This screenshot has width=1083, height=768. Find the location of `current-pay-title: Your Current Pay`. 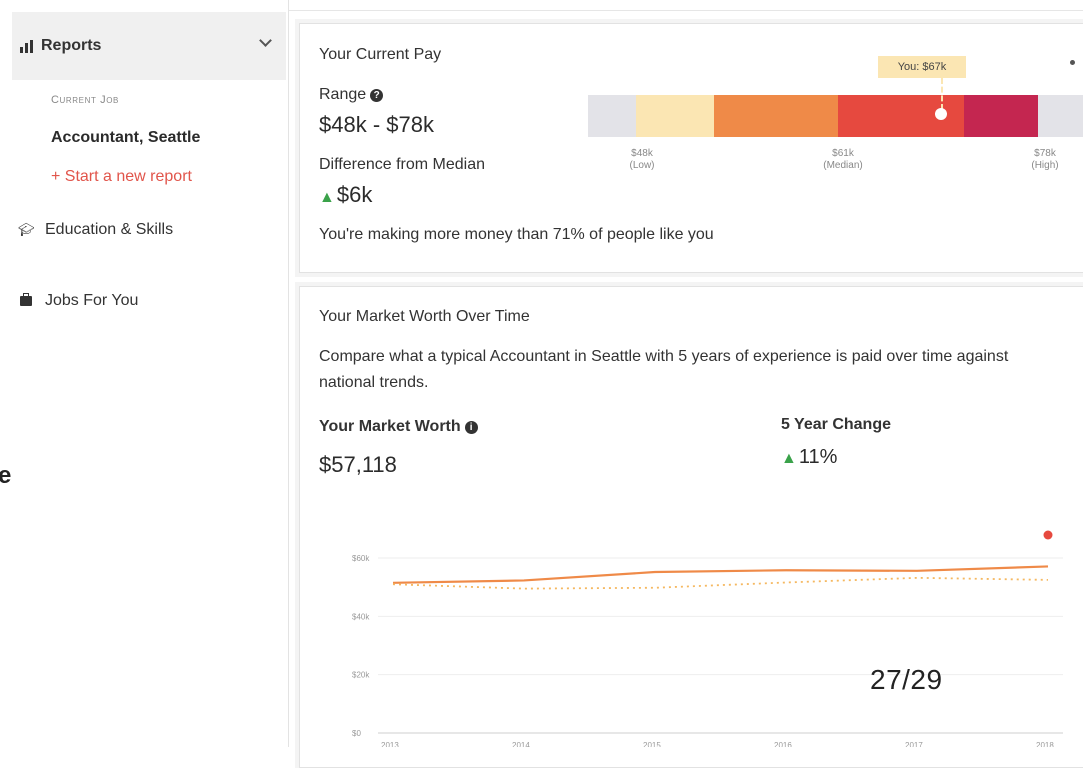

current-pay-title: Your Current Pay is located at coordinates (380, 54).